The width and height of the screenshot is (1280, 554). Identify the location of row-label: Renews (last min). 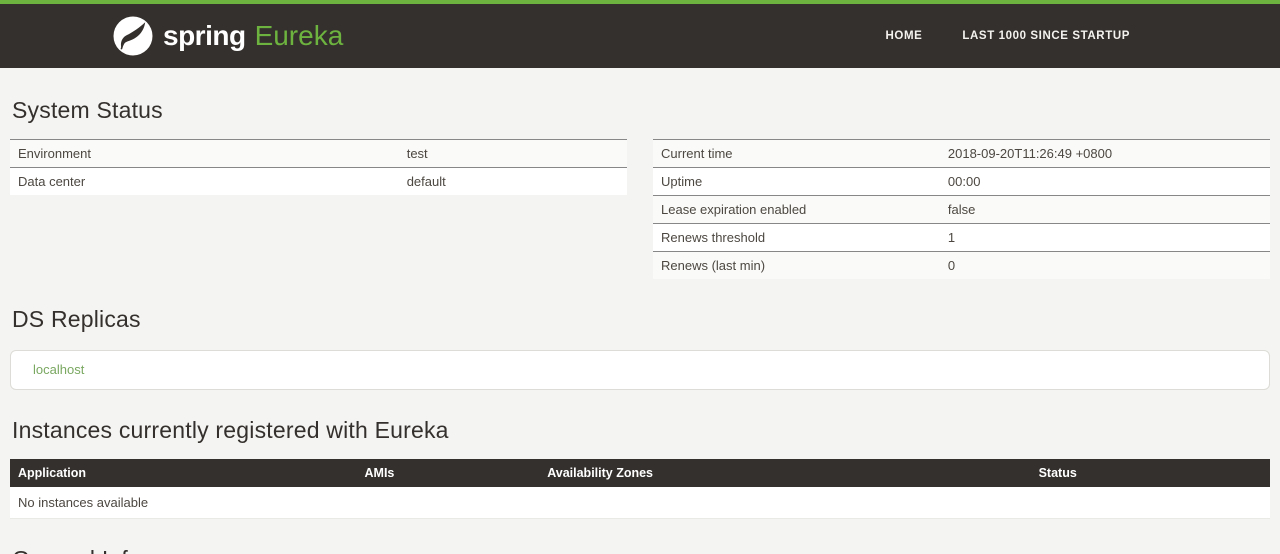
(796, 265).